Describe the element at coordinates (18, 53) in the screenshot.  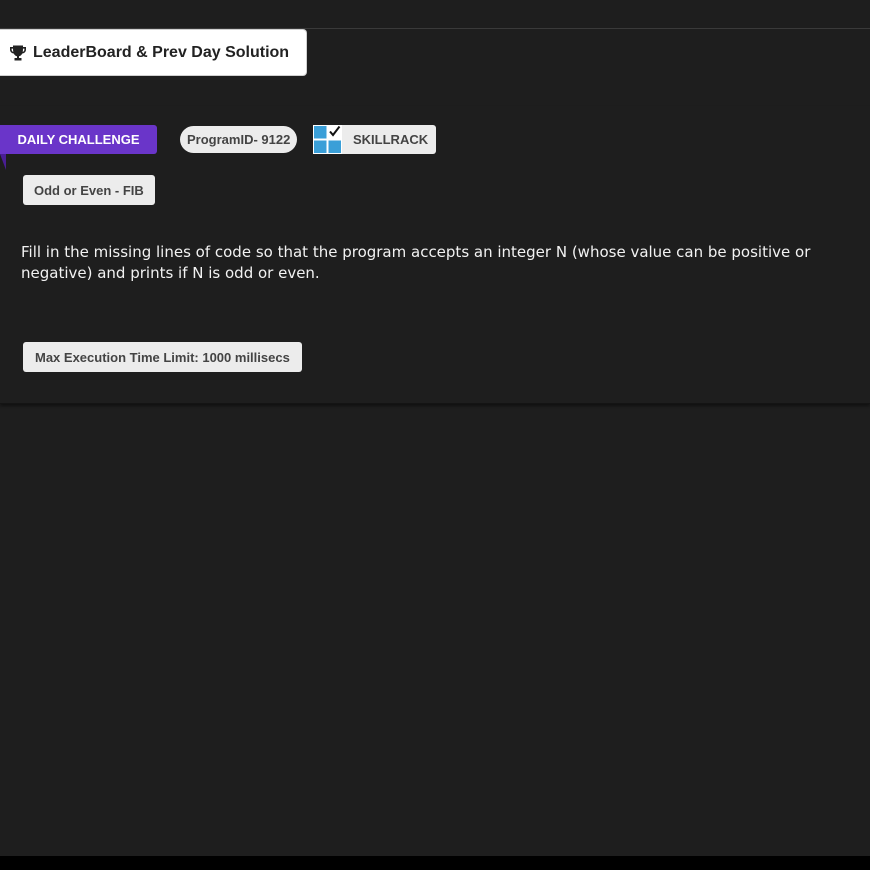
I see `trophy-icon` at that location.